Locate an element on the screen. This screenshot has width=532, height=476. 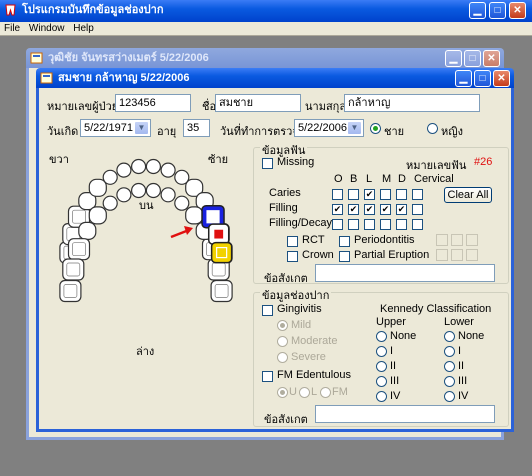
caries-surface-checkbox: ✔ is located at coordinates (369, 194).